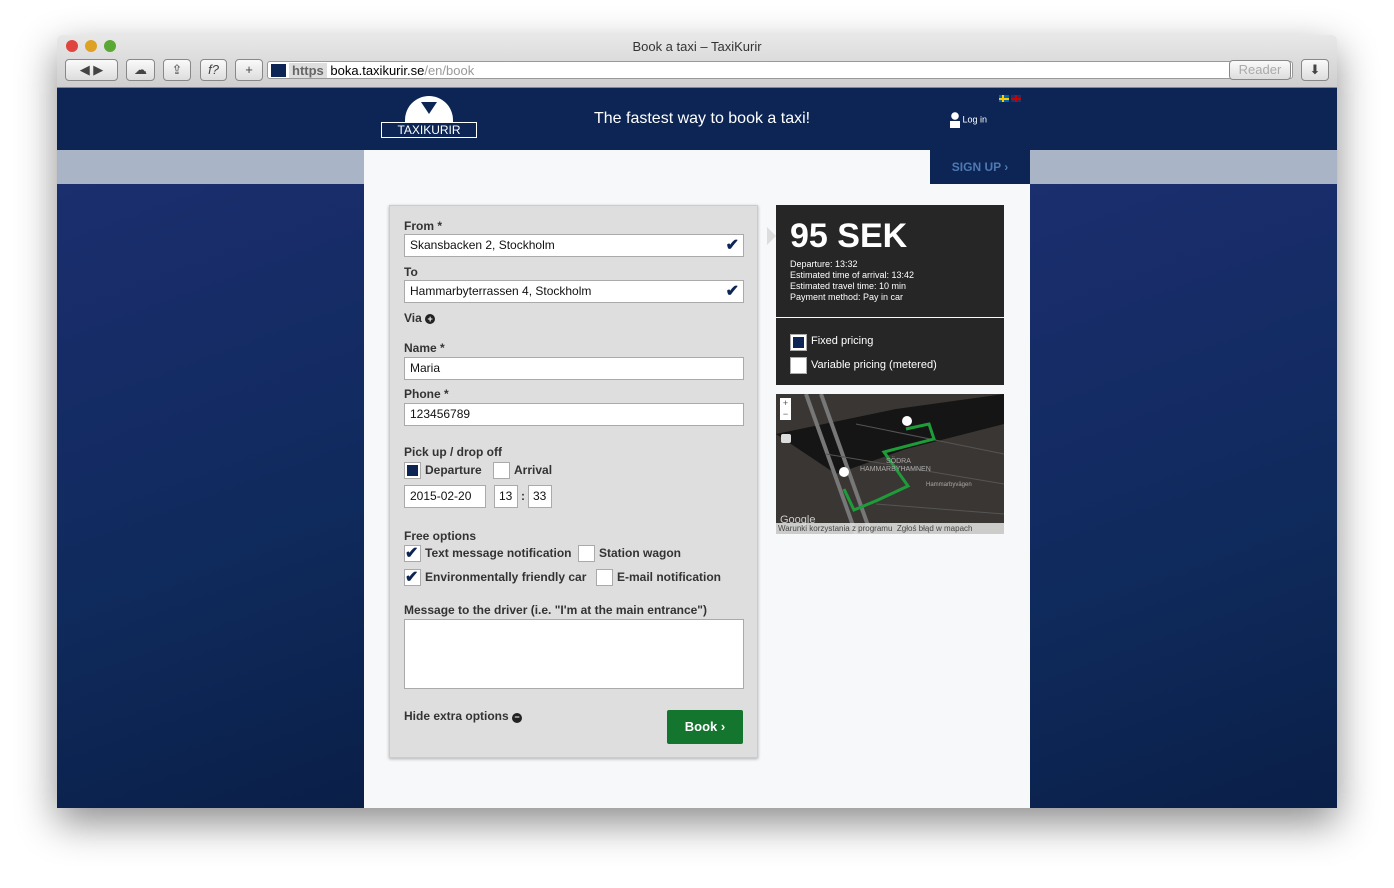  Describe the element at coordinates (91, 70) in the screenshot. I see `back-forward-button: ◀ ▶` at that location.